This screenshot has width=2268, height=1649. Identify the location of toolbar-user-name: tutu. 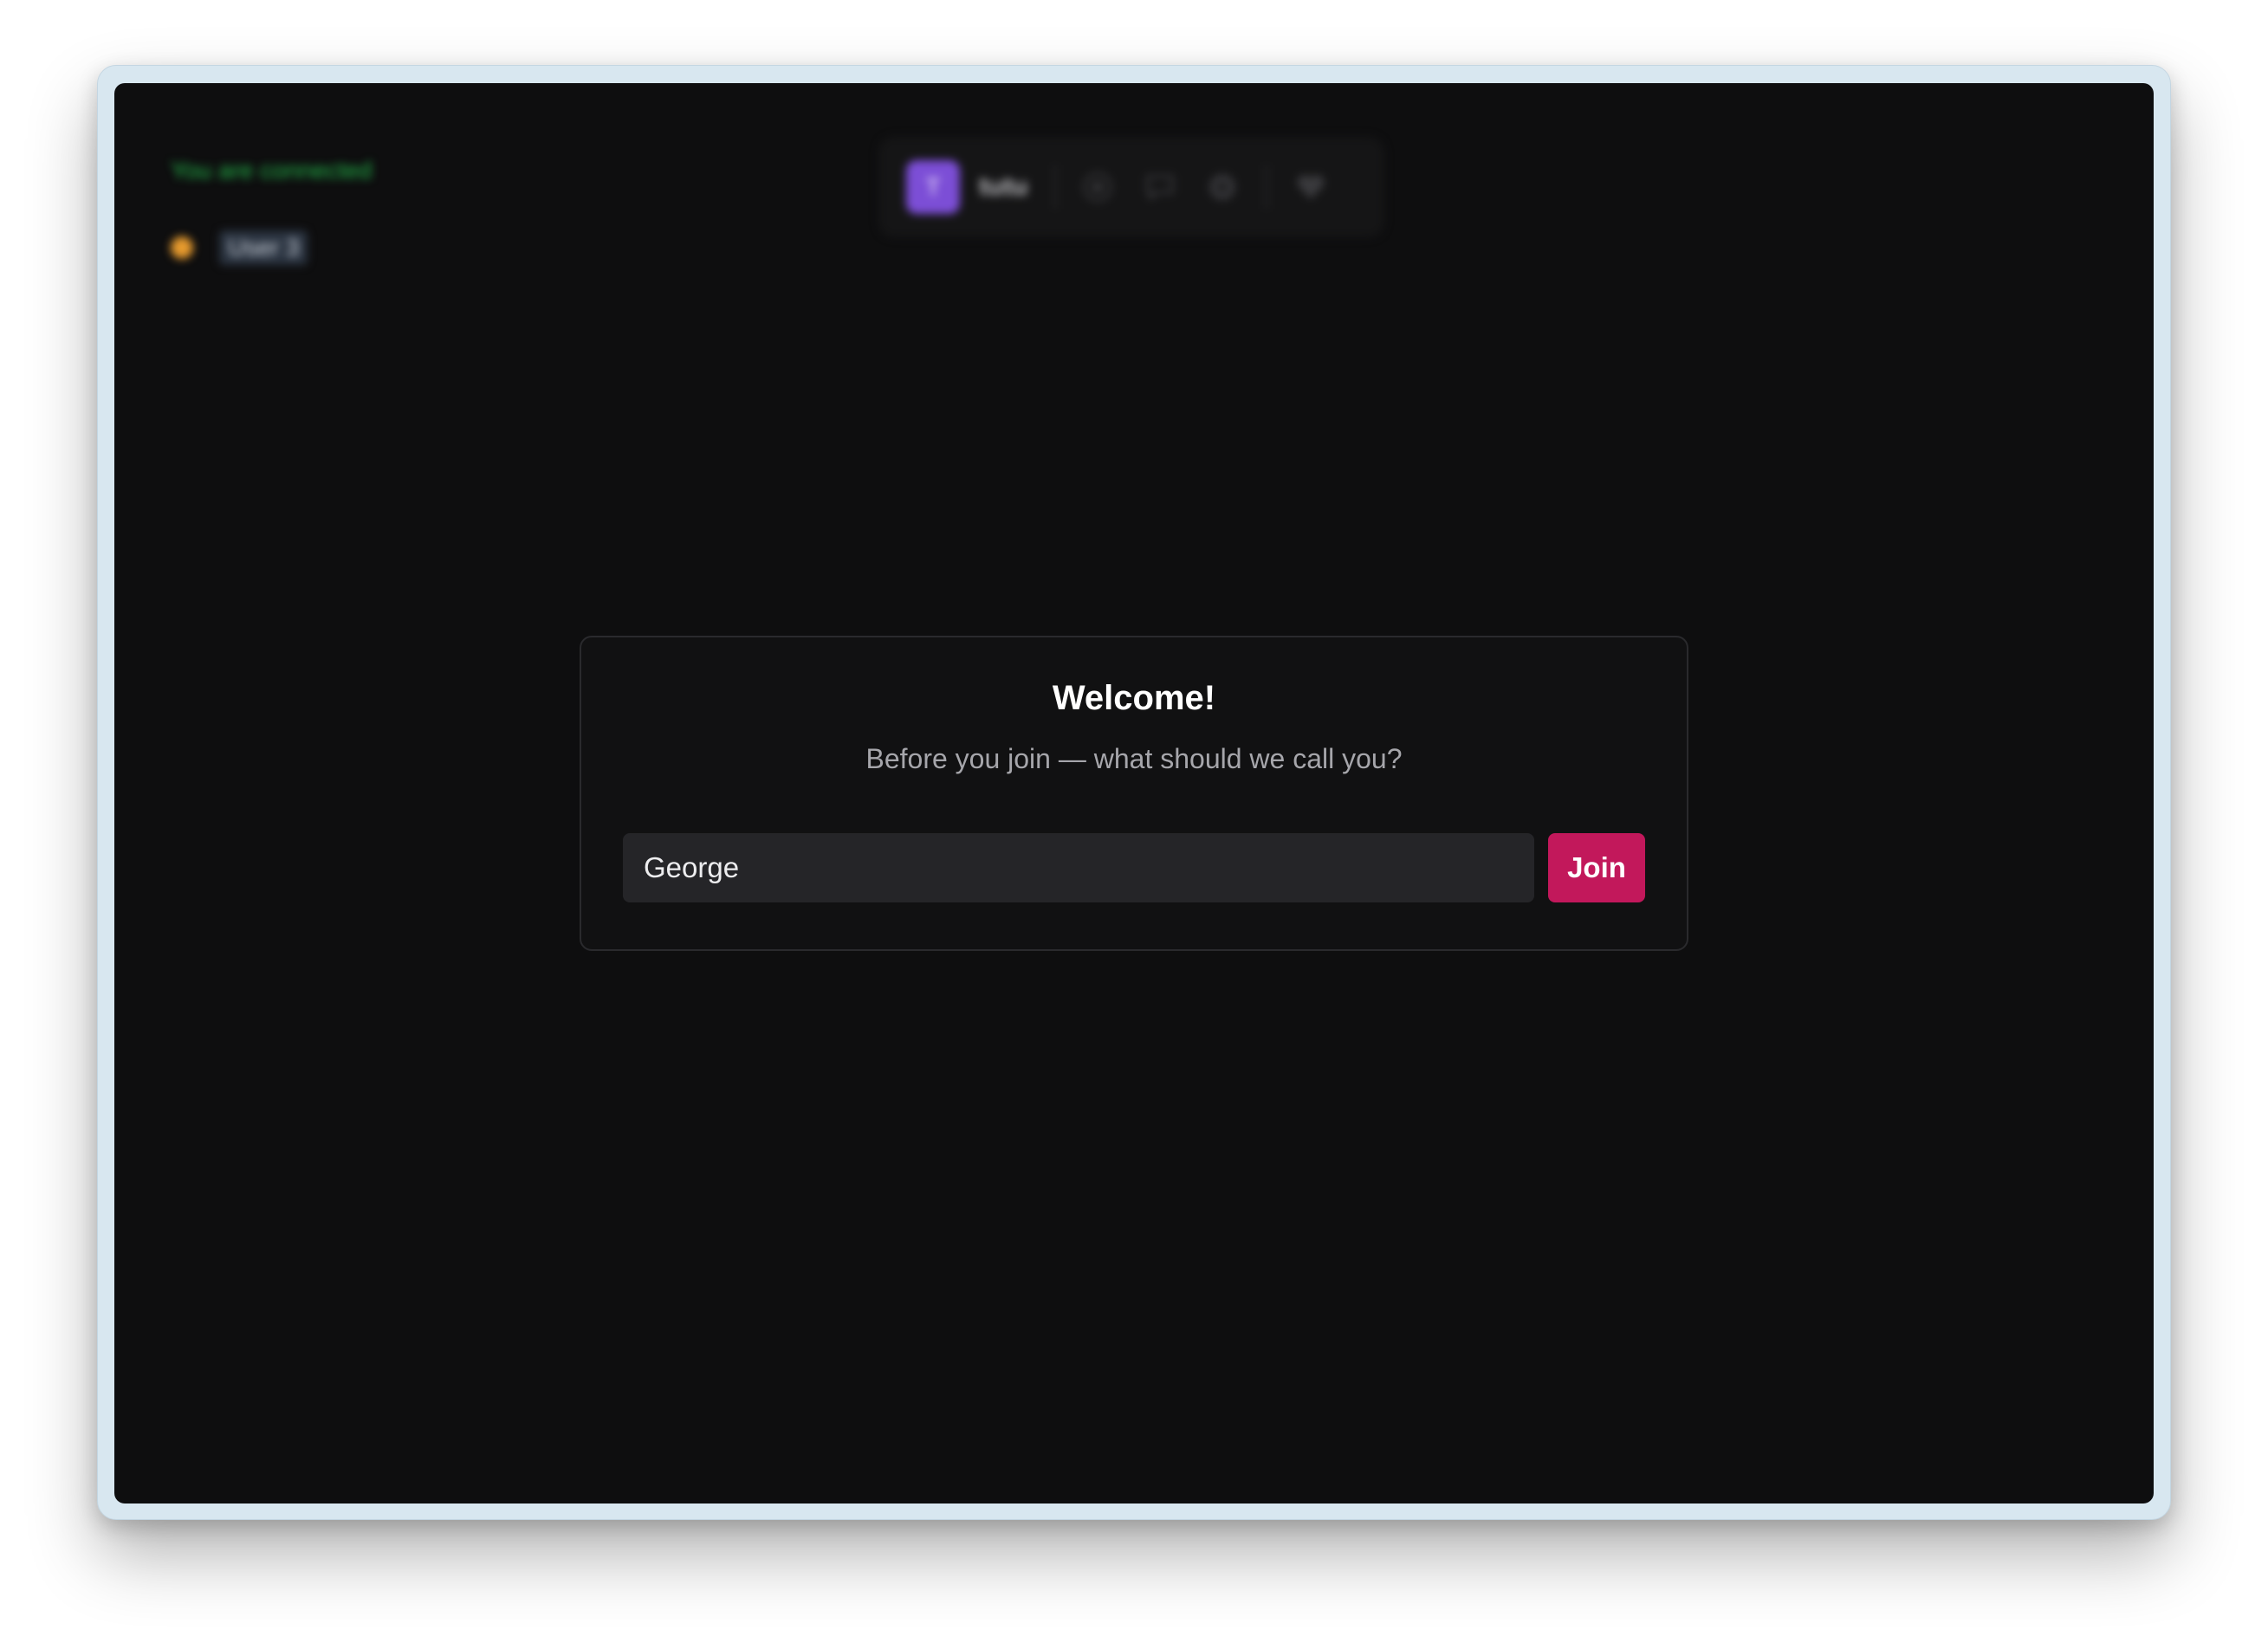
(1003, 186).